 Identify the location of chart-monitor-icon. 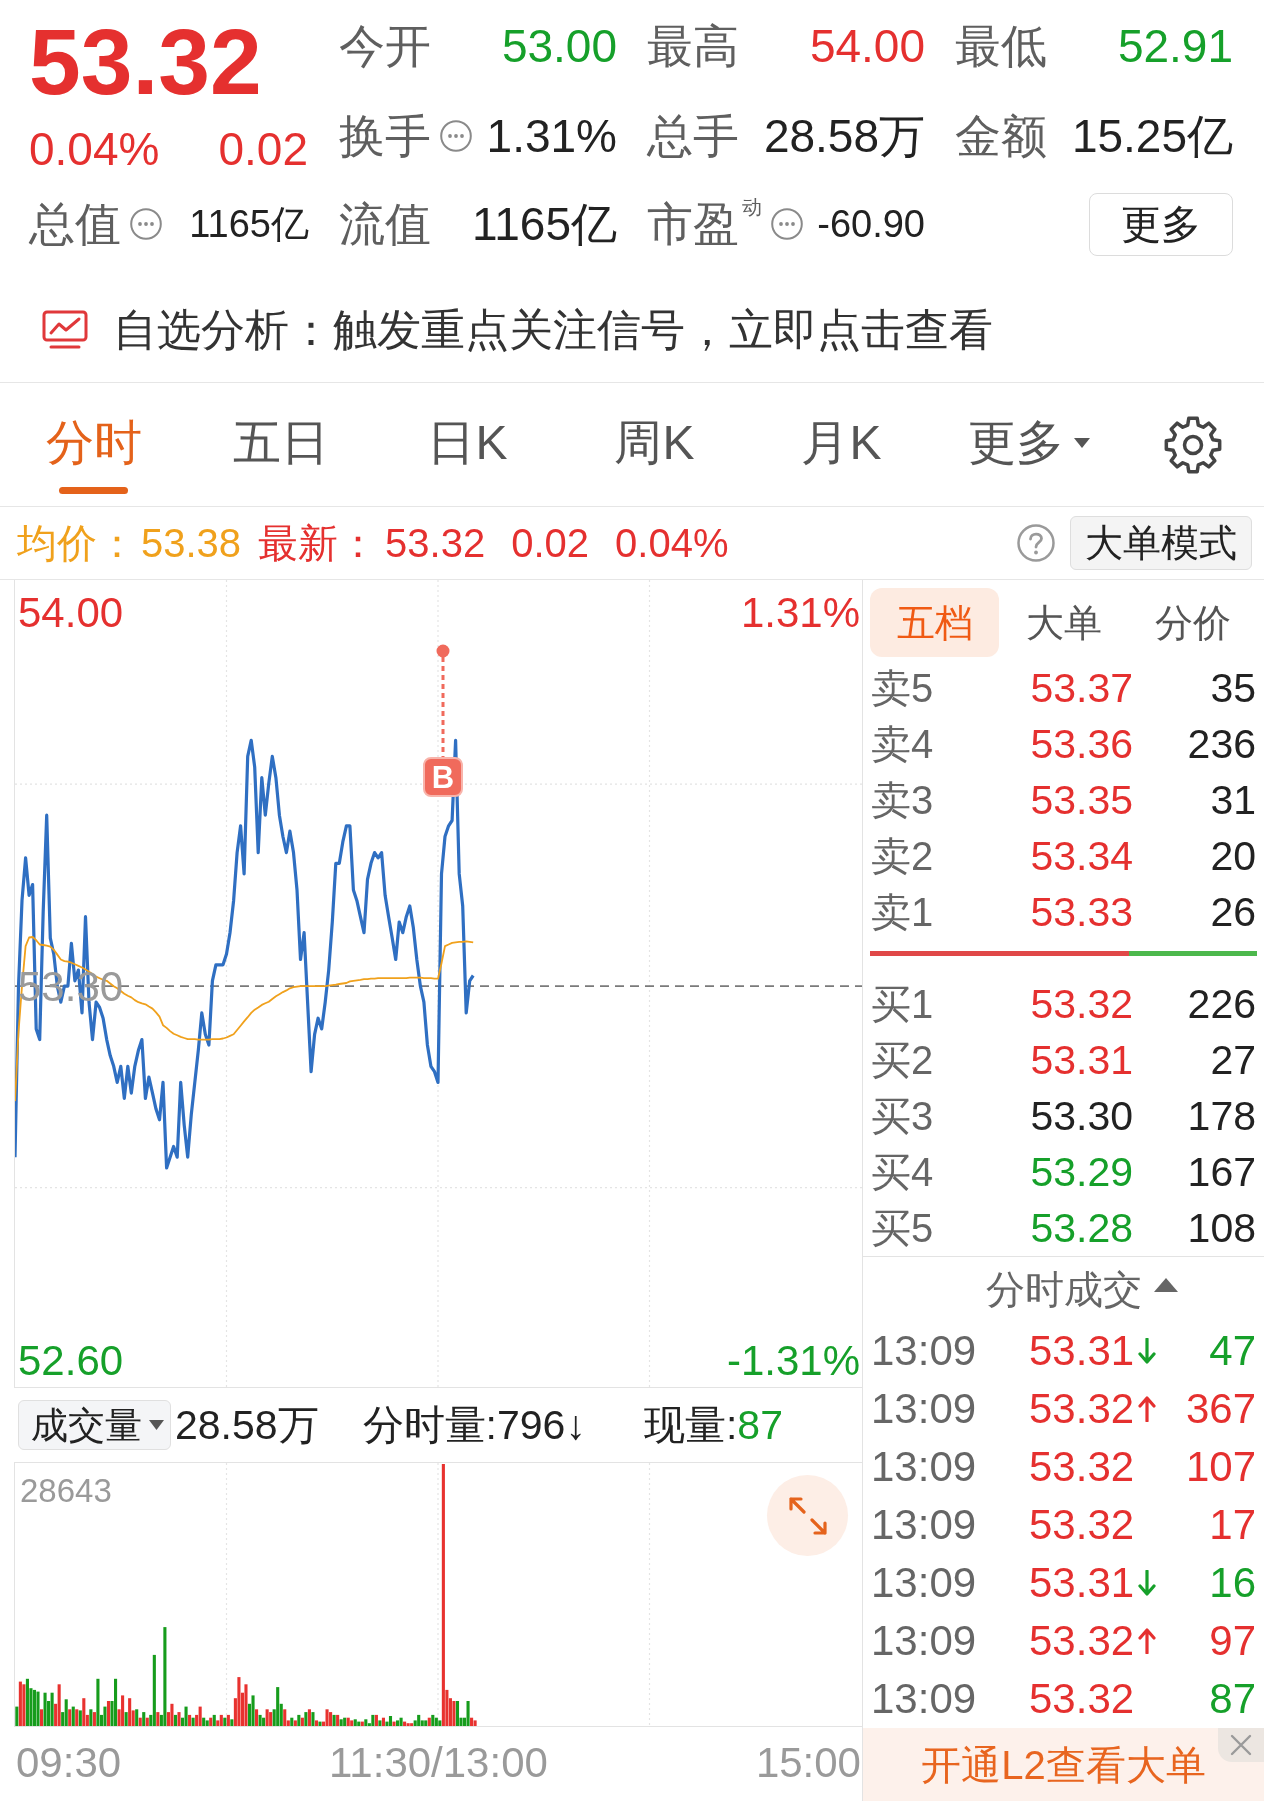
(65, 330).